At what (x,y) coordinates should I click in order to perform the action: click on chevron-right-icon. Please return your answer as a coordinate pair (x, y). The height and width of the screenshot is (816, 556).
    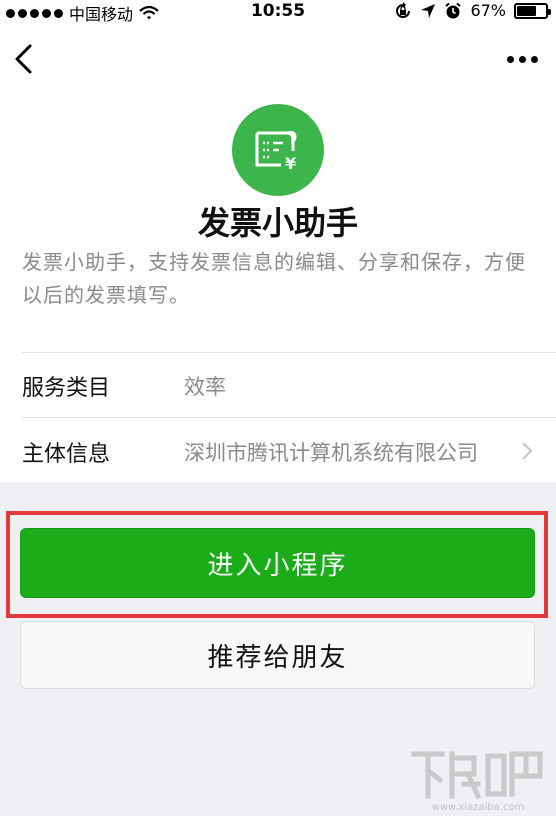
    Looking at the image, I should click on (527, 451).